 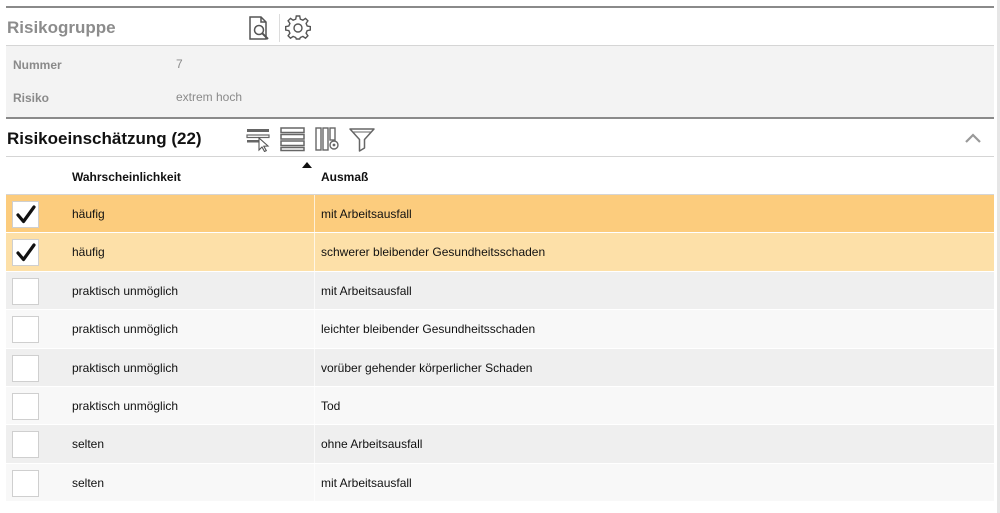 What do you see at coordinates (500, 214) in the screenshot?
I see `table-row: häufig mit Arbeitsausfall` at bounding box center [500, 214].